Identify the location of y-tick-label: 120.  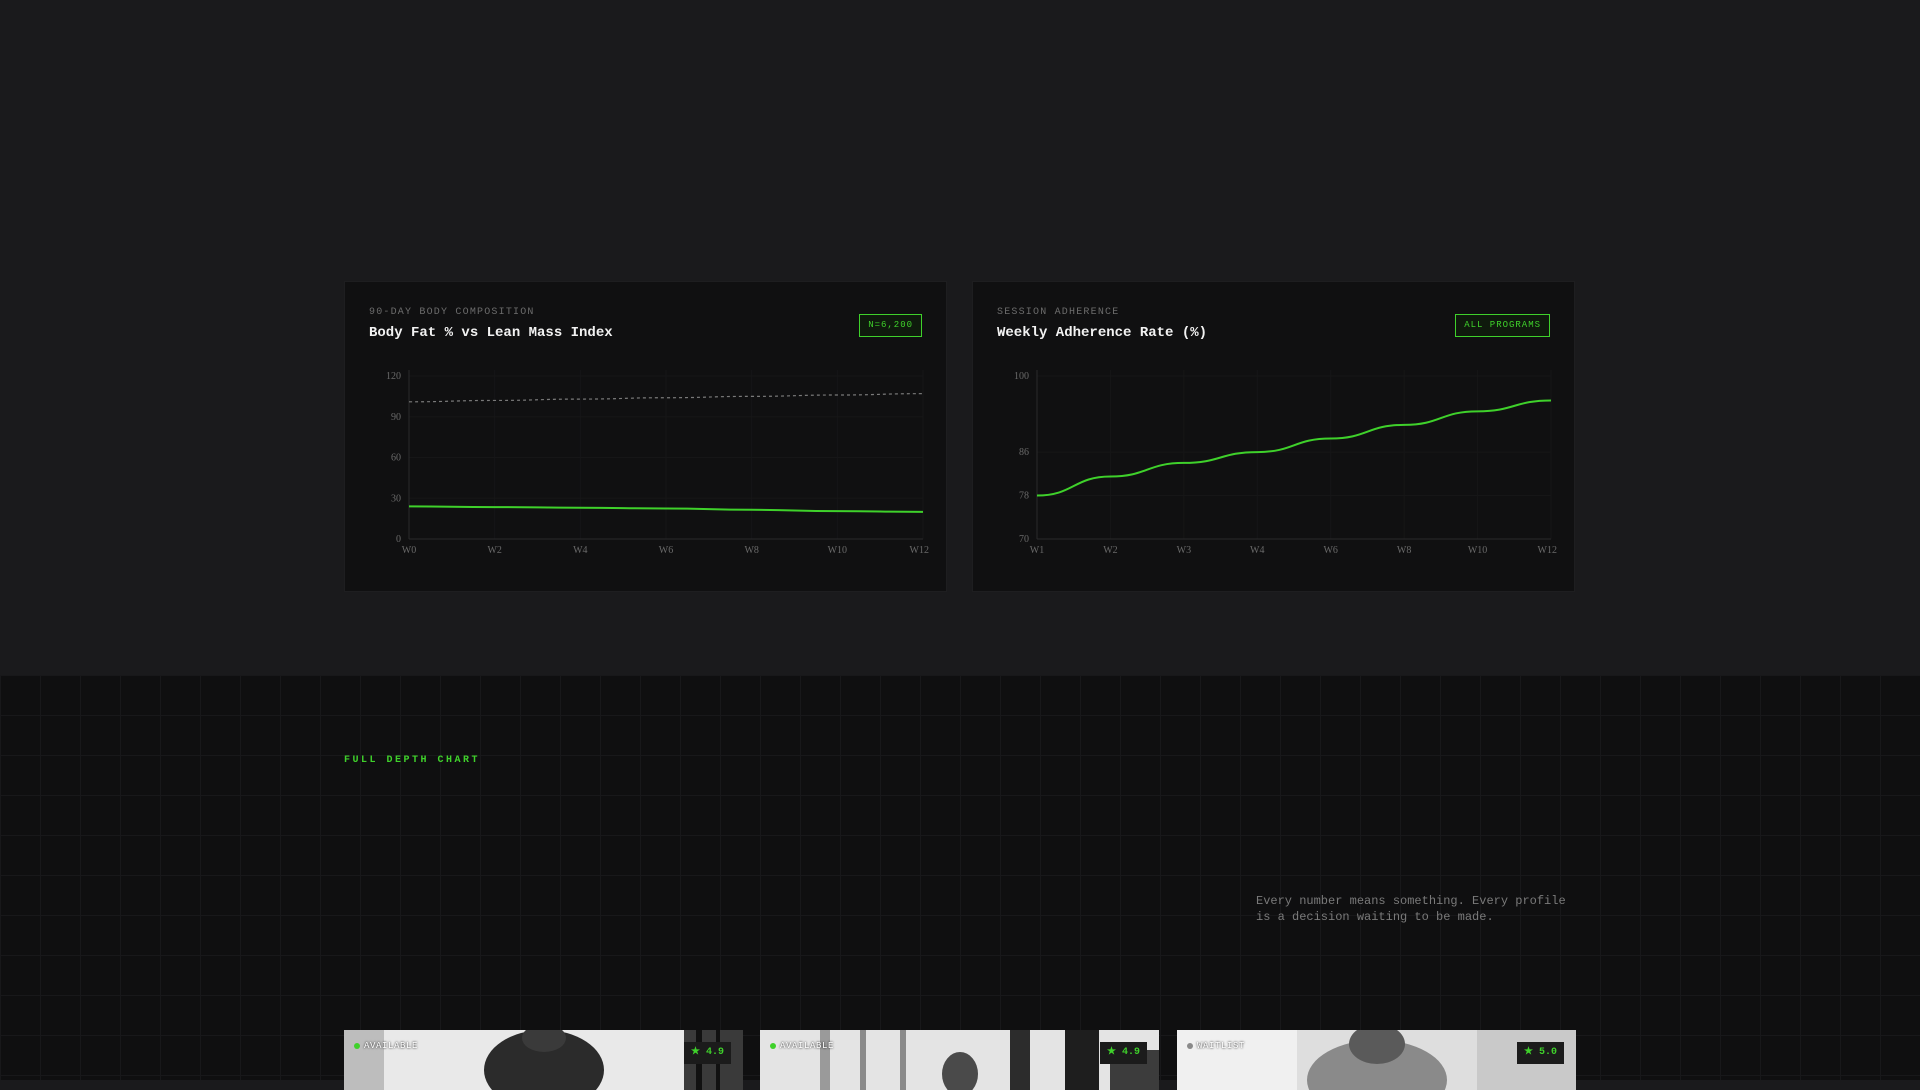
(393, 376).